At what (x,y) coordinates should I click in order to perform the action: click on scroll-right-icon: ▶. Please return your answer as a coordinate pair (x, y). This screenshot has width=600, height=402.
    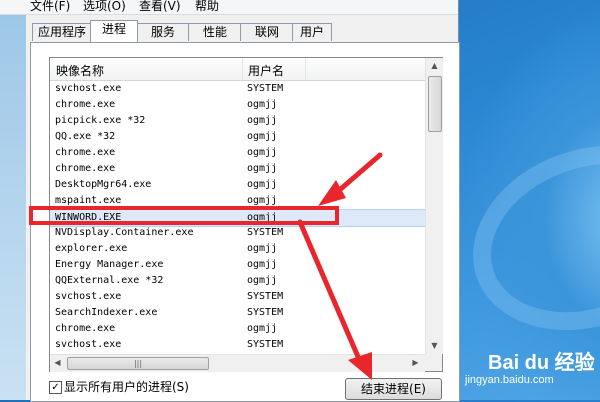
    Looking at the image, I should click on (415, 363).